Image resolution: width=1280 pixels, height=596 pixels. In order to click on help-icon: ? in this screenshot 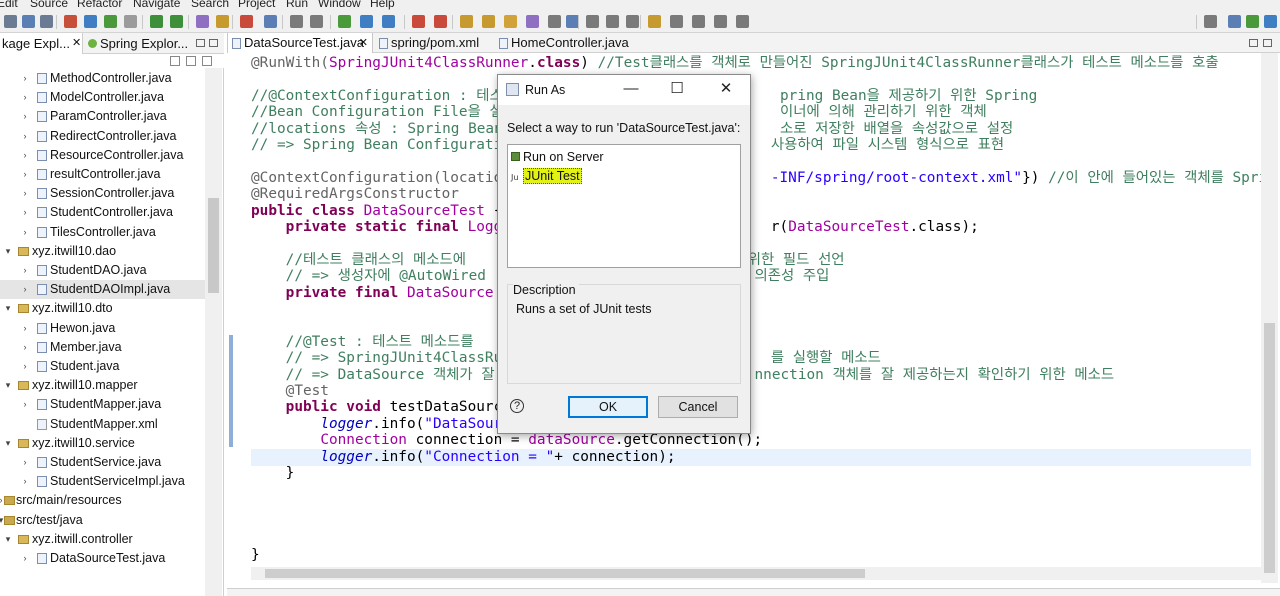, I will do `click(517, 406)`.